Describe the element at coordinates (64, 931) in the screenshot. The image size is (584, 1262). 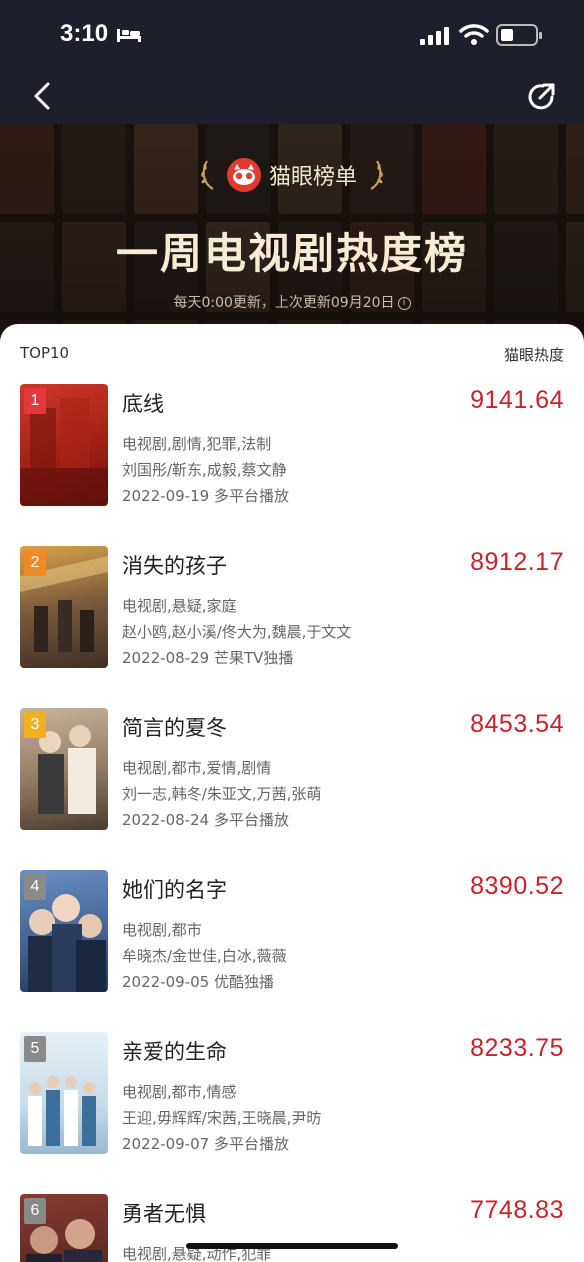
I see `poster-image: 4` at that location.